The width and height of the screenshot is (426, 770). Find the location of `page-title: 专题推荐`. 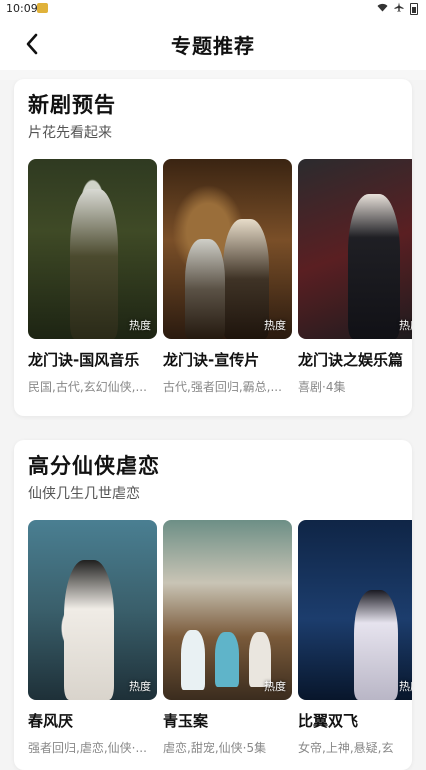

page-title: 专题推荐 is located at coordinates (213, 46).